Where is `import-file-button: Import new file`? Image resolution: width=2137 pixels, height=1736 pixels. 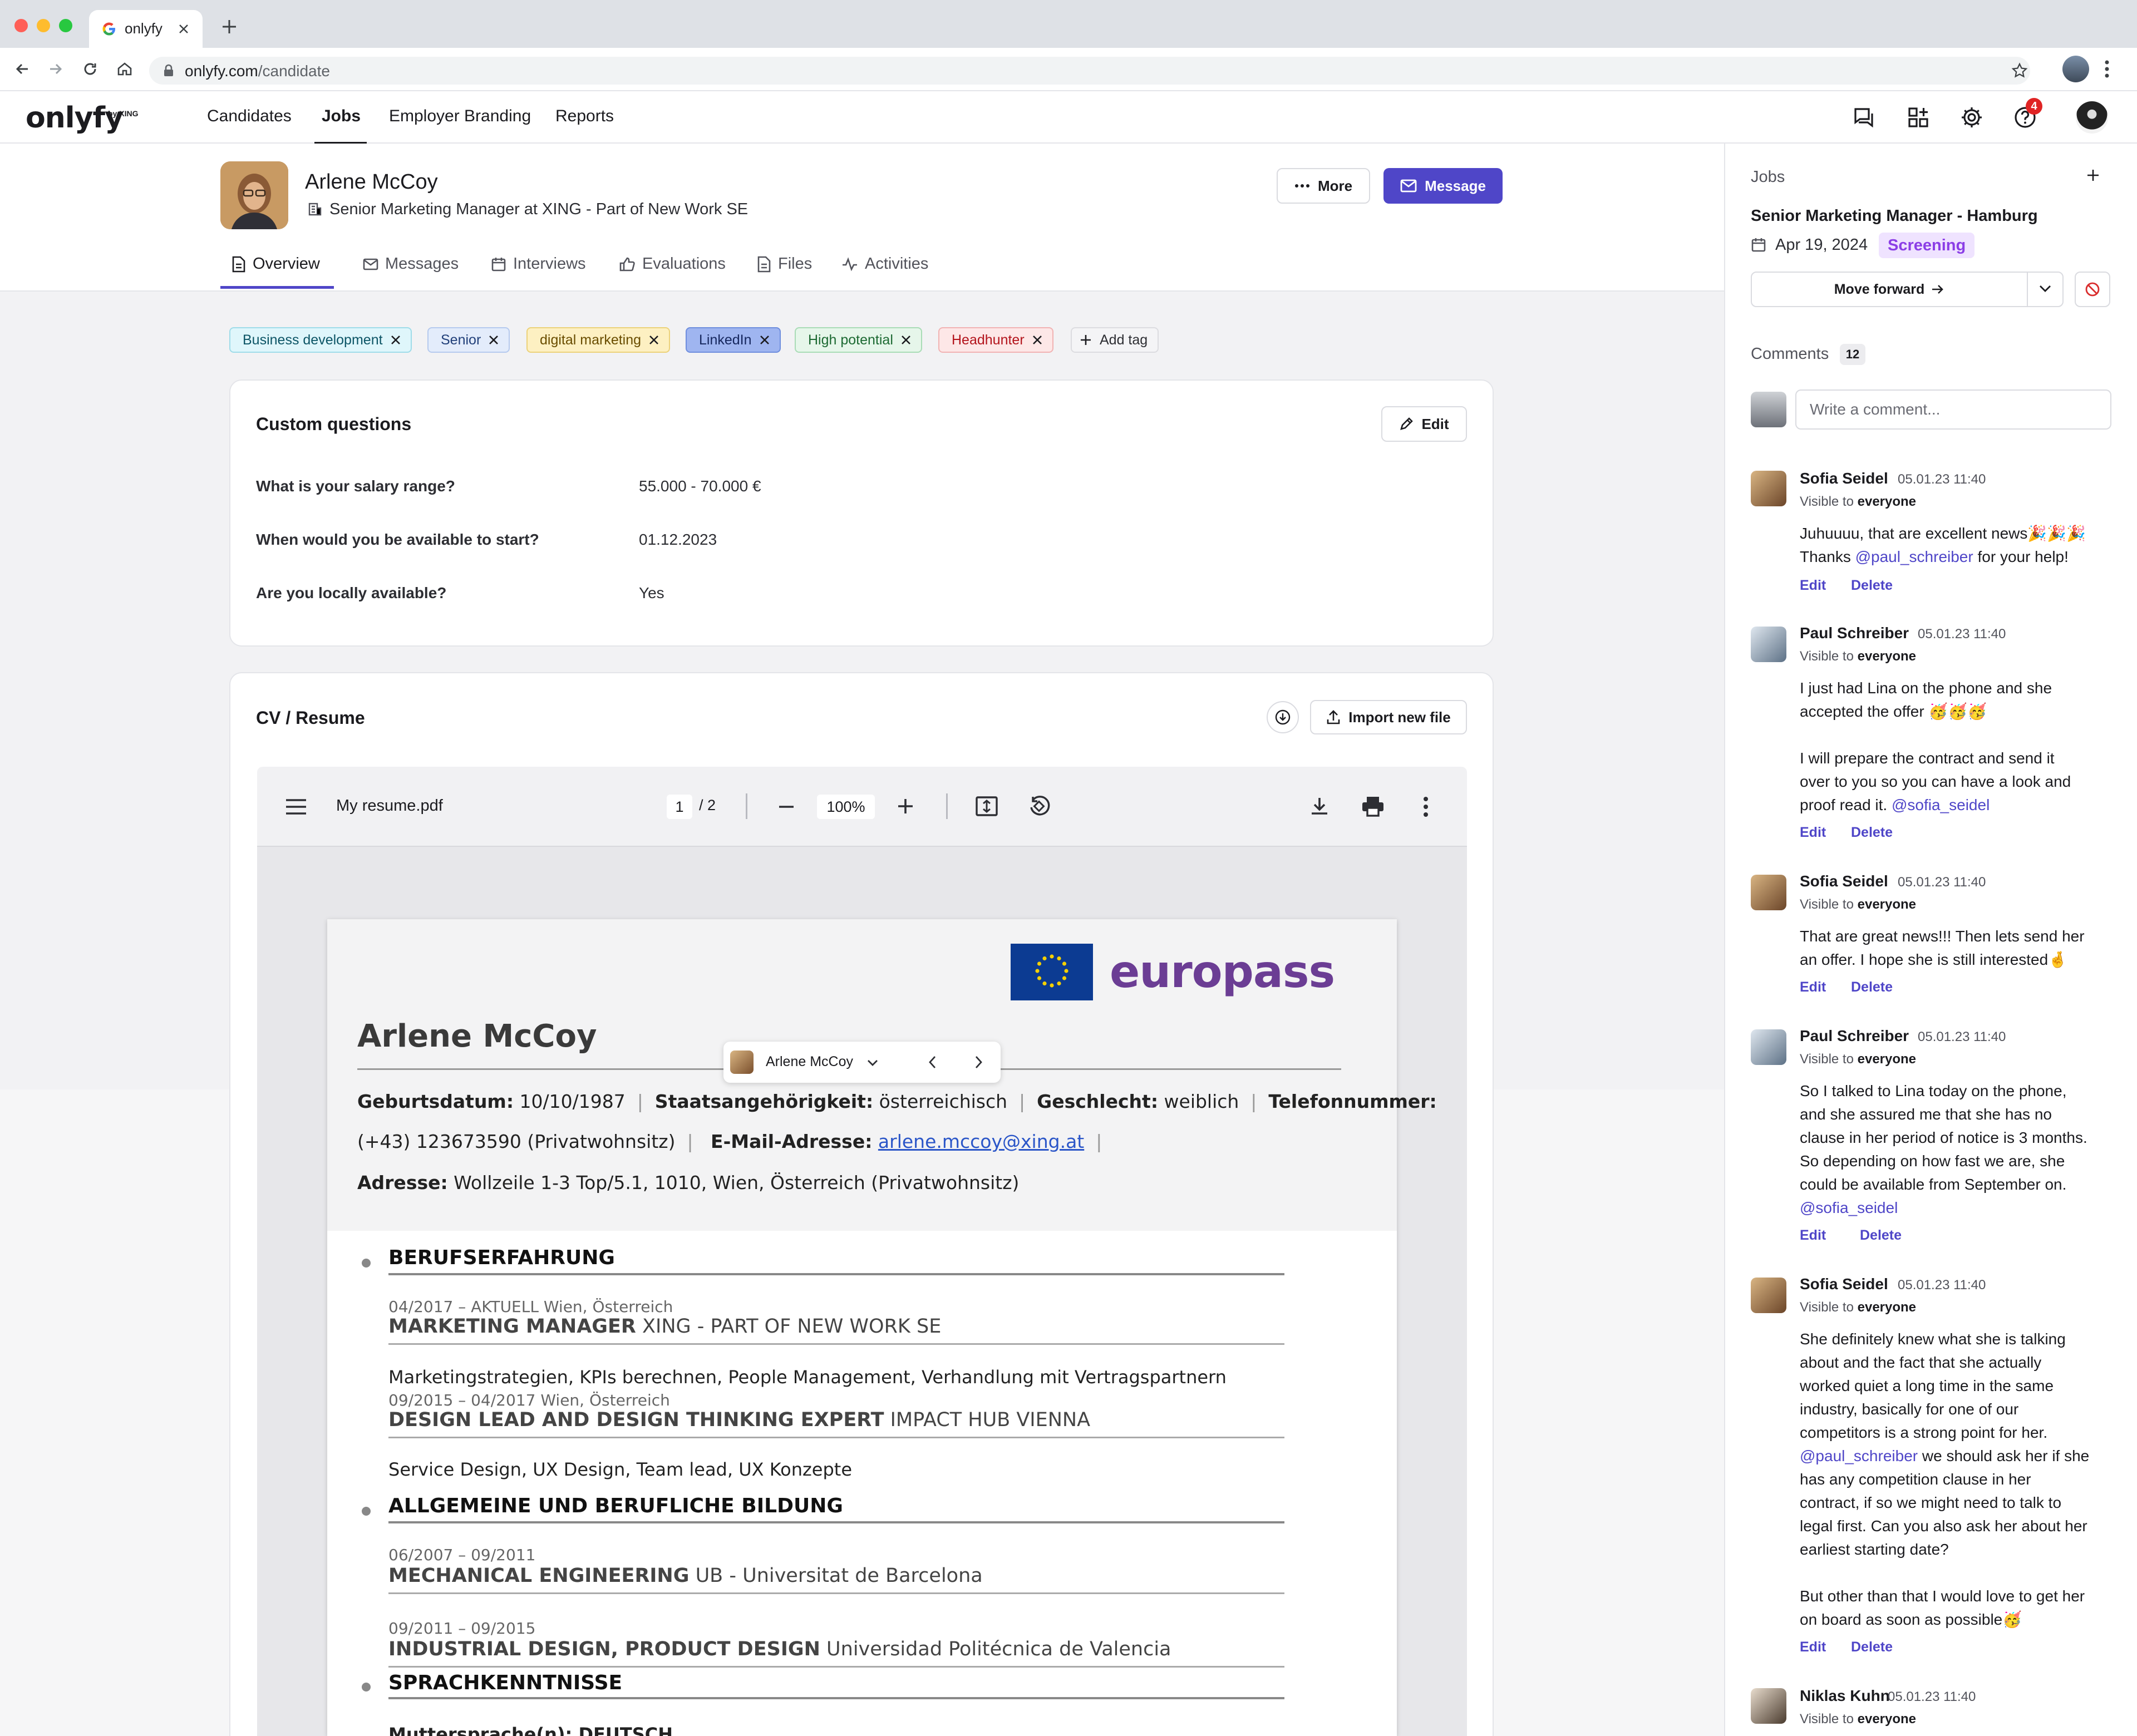
import-file-button: Import new file is located at coordinates (1388, 717).